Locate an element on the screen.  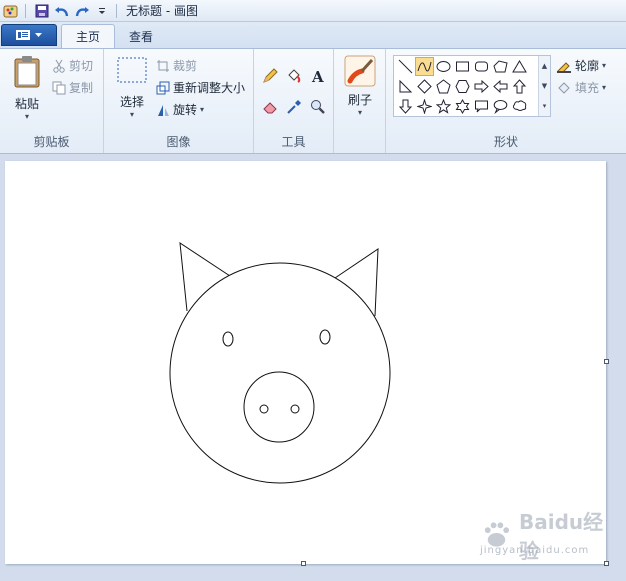
title-separator is located at coordinates (116, 10).